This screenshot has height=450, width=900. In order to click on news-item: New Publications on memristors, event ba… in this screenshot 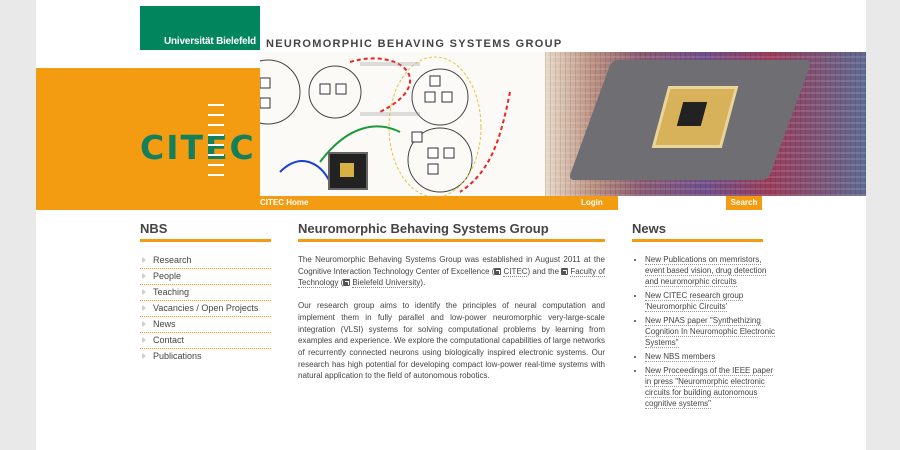, I will do `click(710, 270)`.